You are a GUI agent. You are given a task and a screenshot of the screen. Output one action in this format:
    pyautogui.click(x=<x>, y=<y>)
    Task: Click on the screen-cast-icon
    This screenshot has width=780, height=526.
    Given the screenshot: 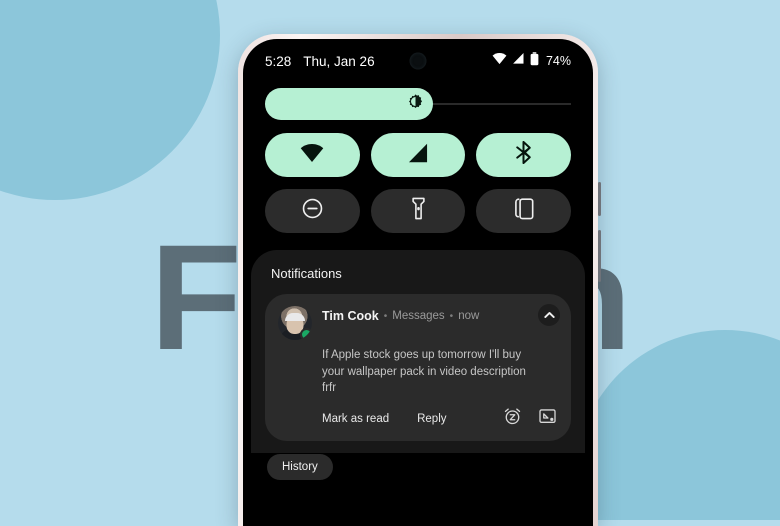 What is the action you would take?
    pyautogui.click(x=524, y=211)
    